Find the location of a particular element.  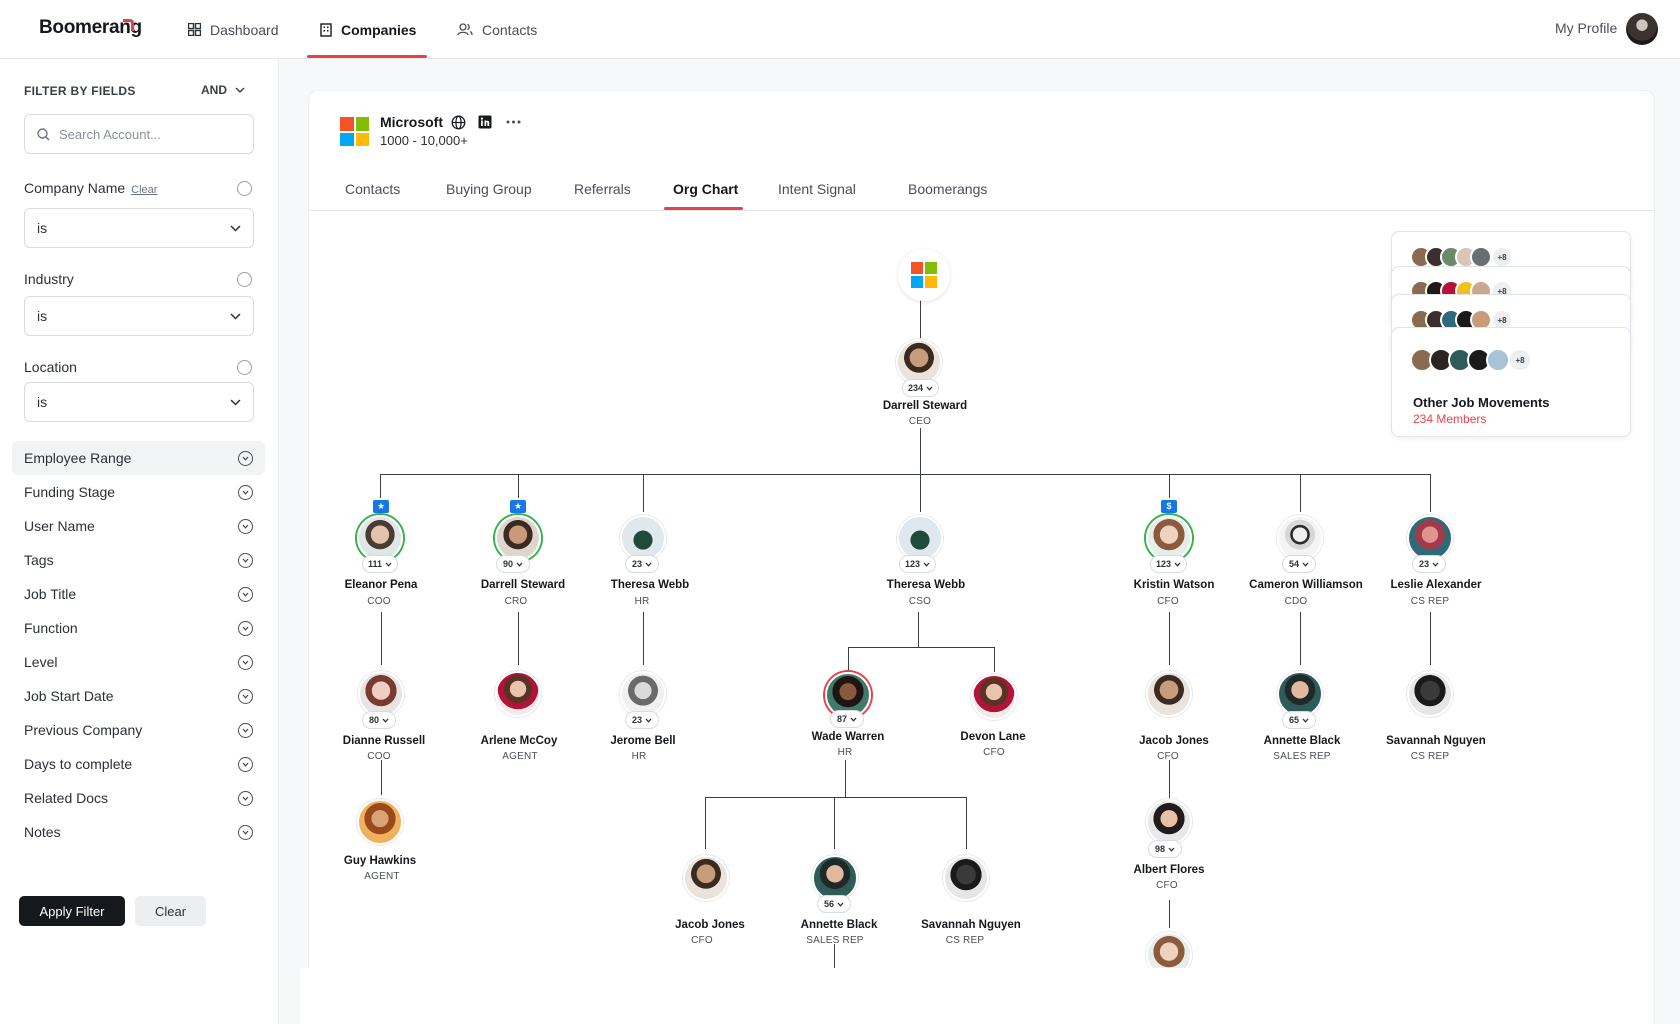

reports-count-toggle: 65 is located at coordinates (1299, 720).